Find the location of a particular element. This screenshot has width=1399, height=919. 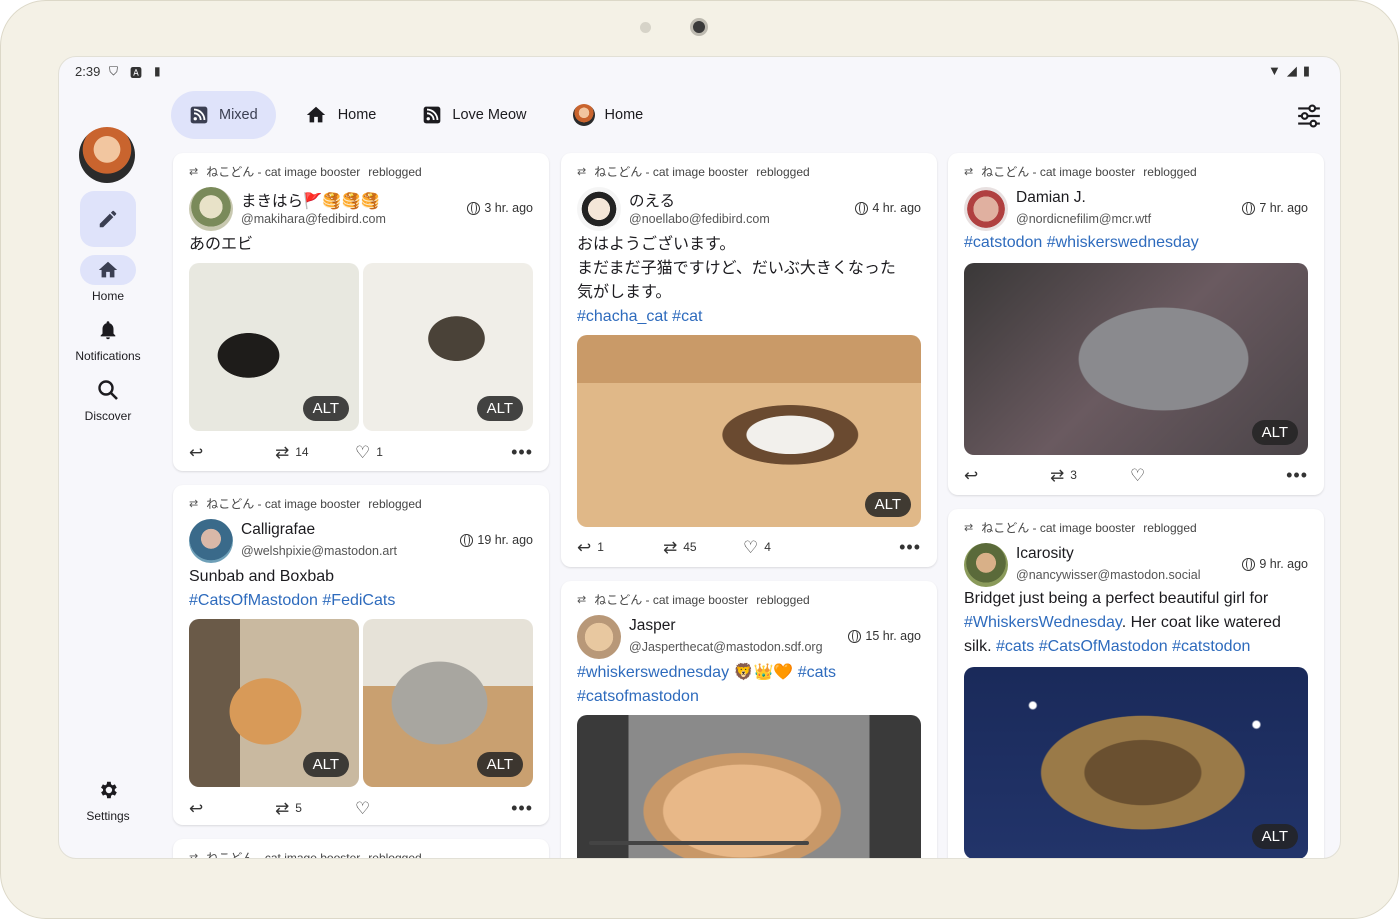

post-card: ⇄ ねこどん - cat image booster reblogged is located at coordinates (361, 849).